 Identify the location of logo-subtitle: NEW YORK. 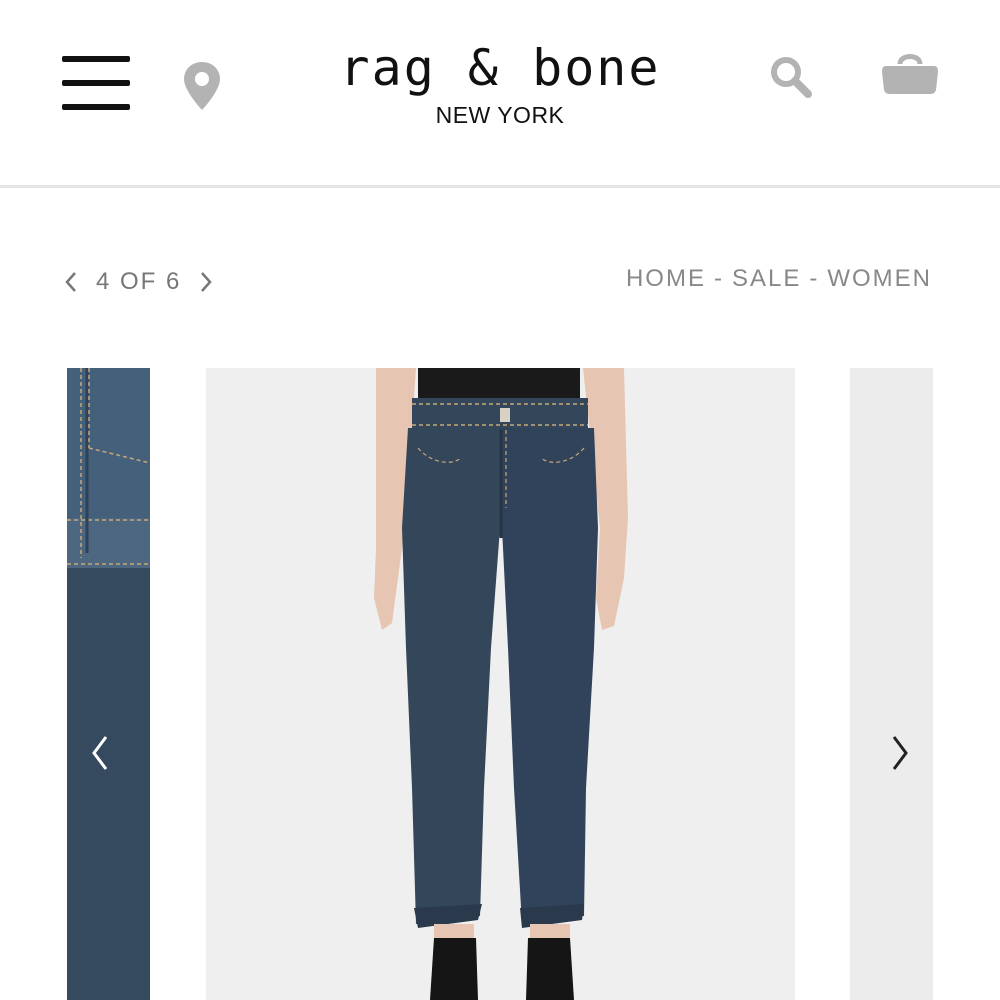
(500, 115).